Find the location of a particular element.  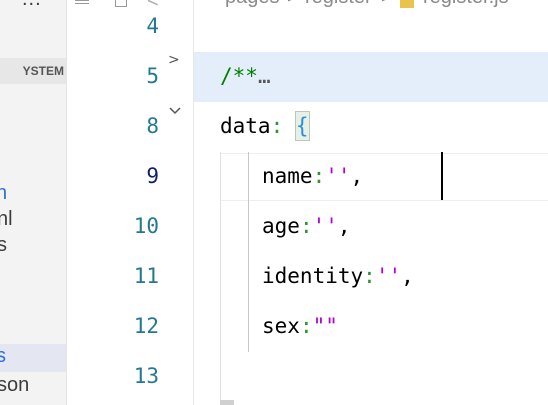

file-item-fragment: s is located at coordinates (3, 245).